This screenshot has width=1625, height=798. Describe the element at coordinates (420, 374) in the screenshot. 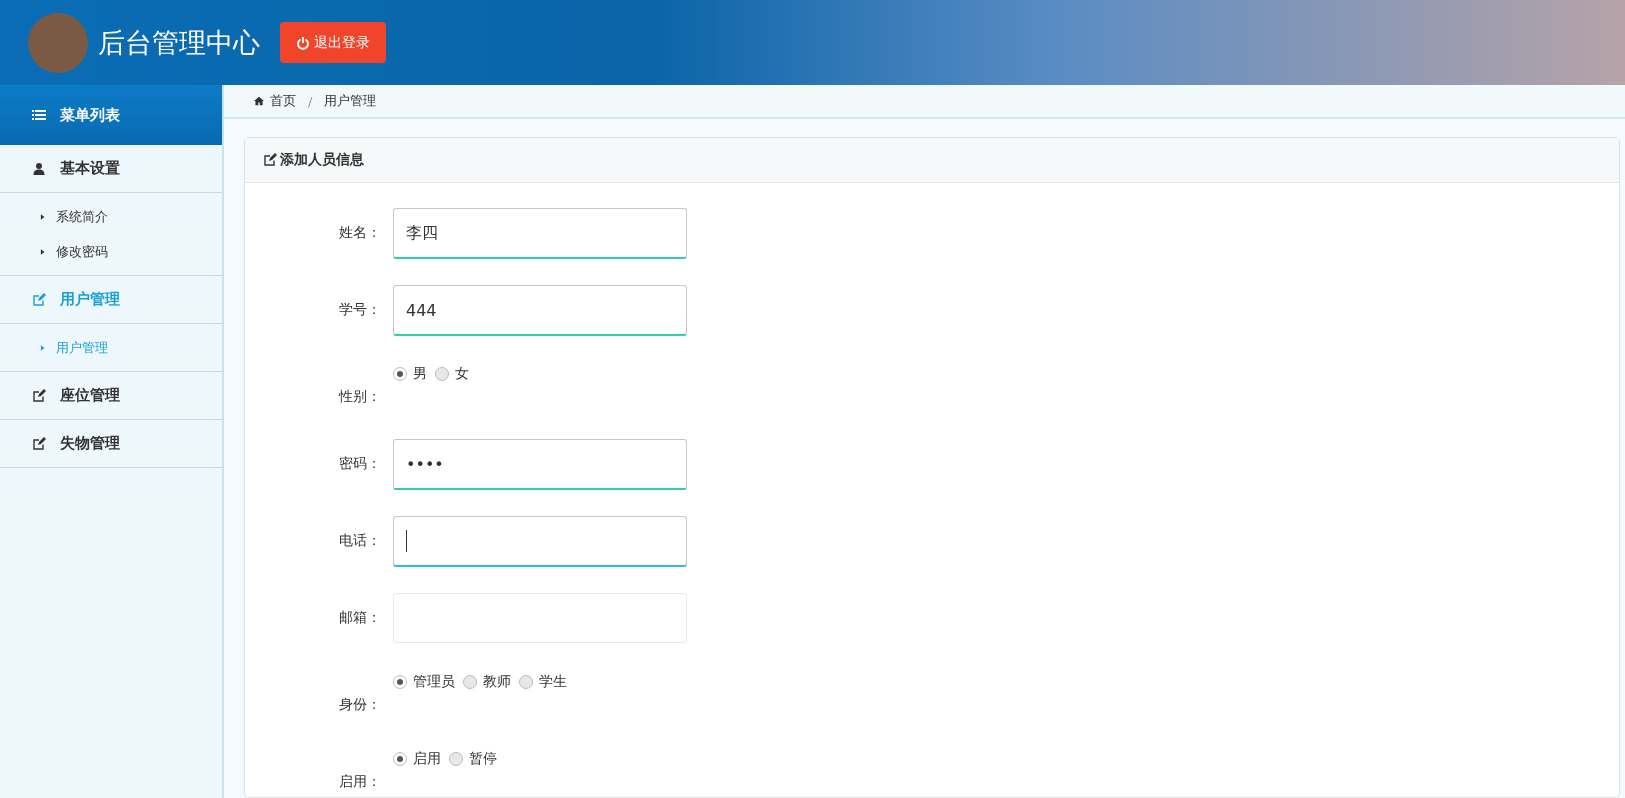

I see `radio-label: 男` at that location.